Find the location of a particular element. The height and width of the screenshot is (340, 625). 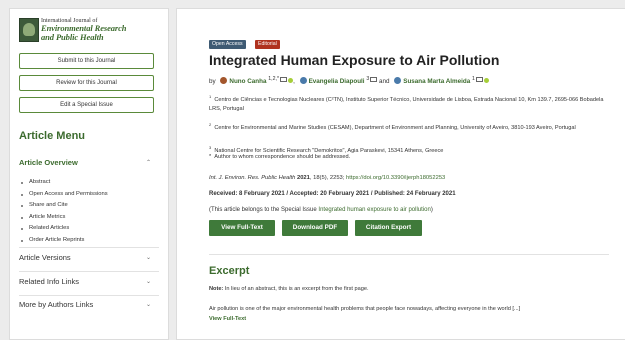

download-pdf-button: Download PDF is located at coordinates (315, 228).